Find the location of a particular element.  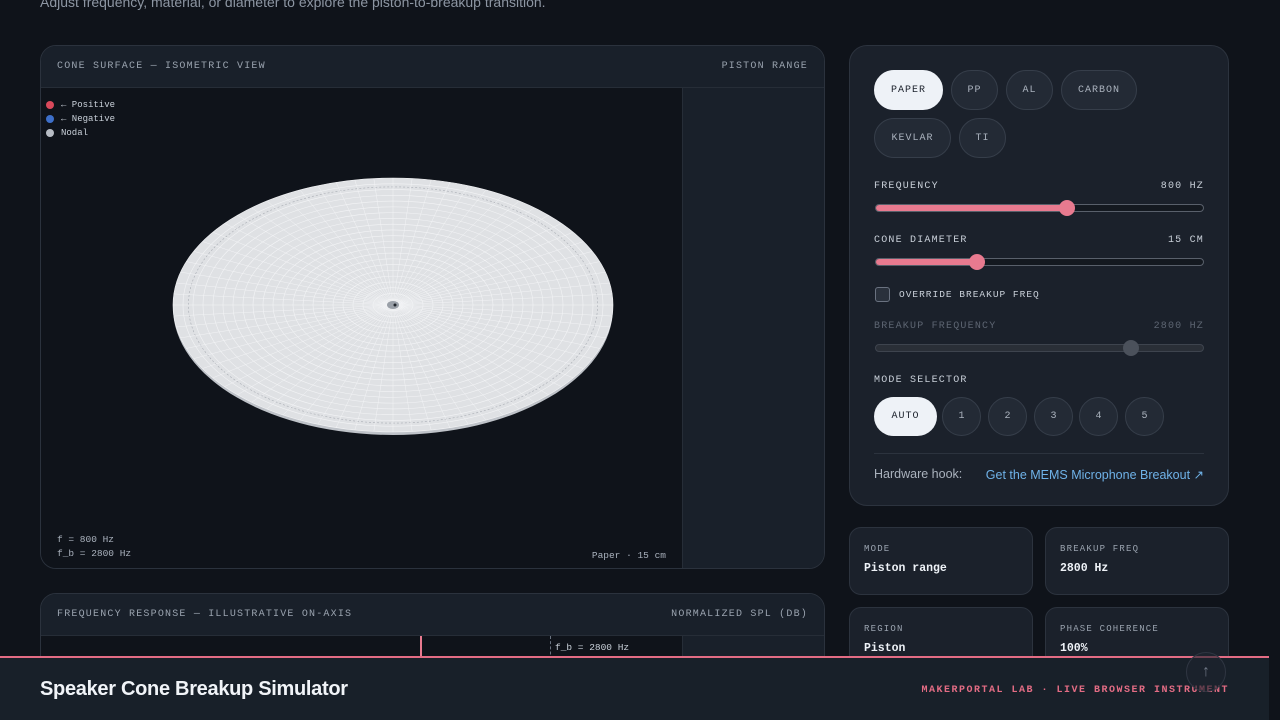

stat-label: REGION is located at coordinates (884, 629).